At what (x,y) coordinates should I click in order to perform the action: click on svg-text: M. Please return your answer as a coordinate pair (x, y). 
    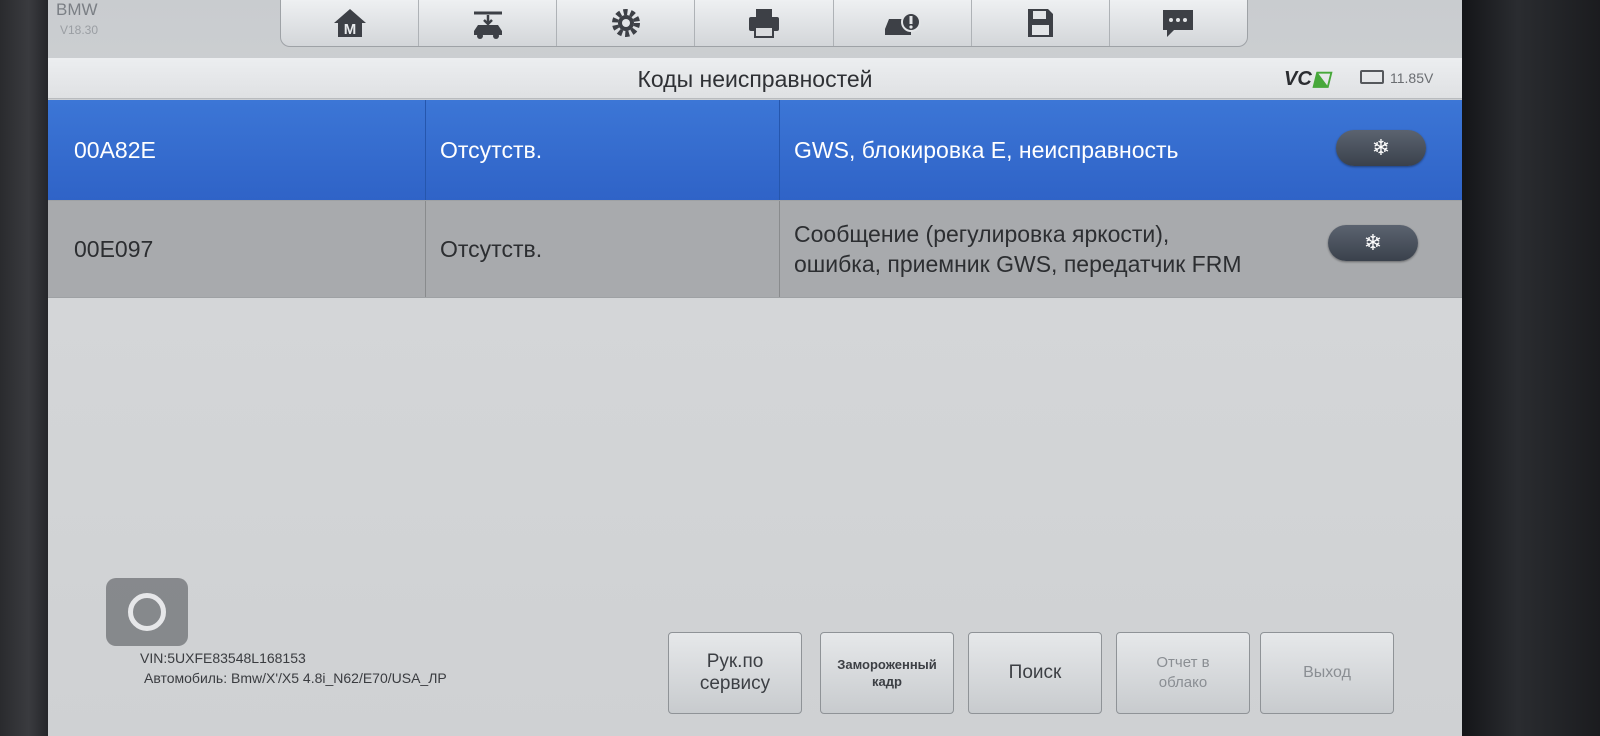
    Looking at the image, I should click on (349, 29).